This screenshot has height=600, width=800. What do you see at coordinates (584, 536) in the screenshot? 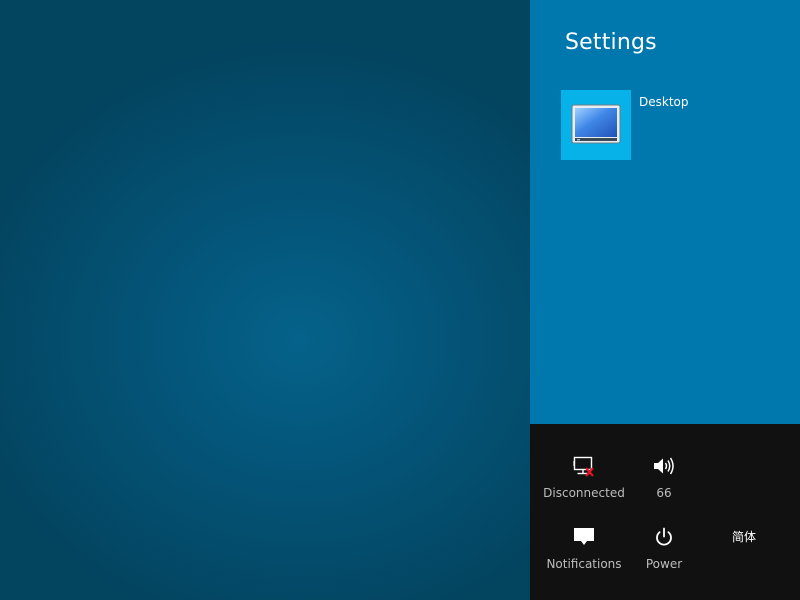
I see `notifications-icon` at bounding box center [584, 536].